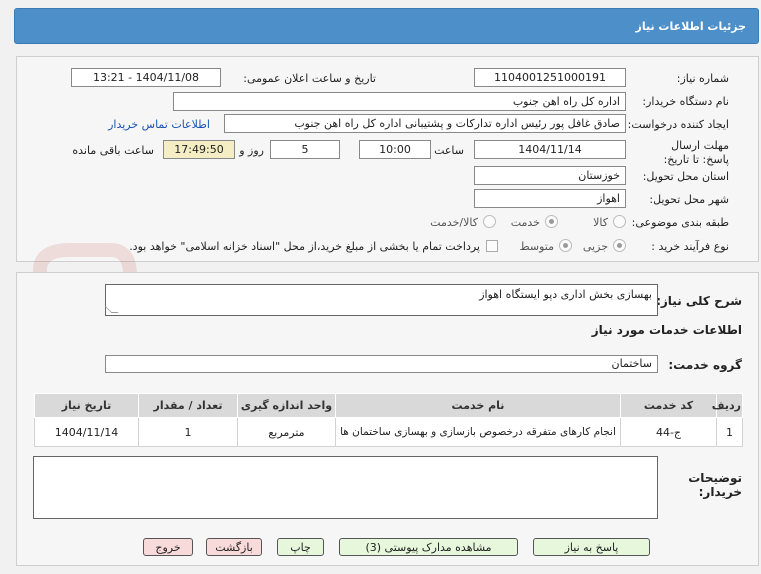 The width and height of the screenshot is (761, 574). Describe the element at coordinates (550, 77) in the screenshot. I see `need-number-field: 1104001251000191` at that location.